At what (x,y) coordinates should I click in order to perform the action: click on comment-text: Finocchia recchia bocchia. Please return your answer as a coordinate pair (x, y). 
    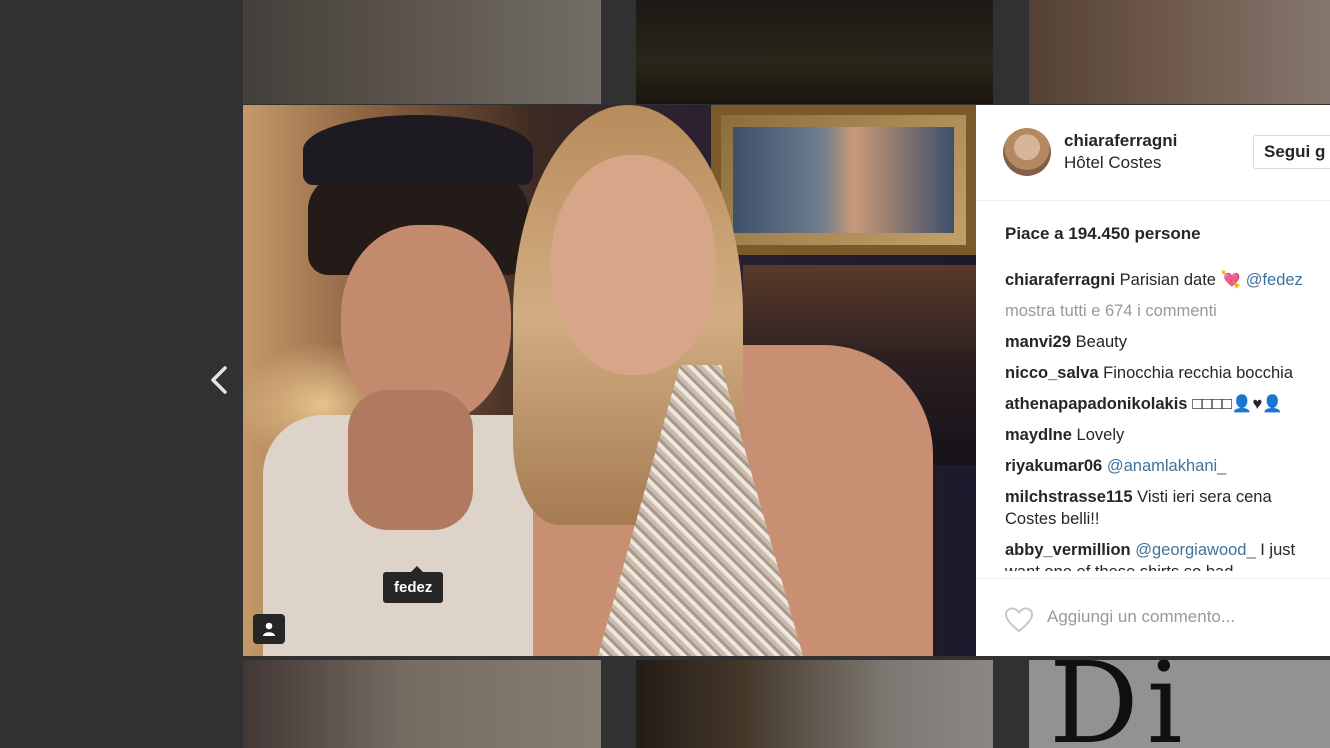
    Looking at the image, I should click on (1198, 373).